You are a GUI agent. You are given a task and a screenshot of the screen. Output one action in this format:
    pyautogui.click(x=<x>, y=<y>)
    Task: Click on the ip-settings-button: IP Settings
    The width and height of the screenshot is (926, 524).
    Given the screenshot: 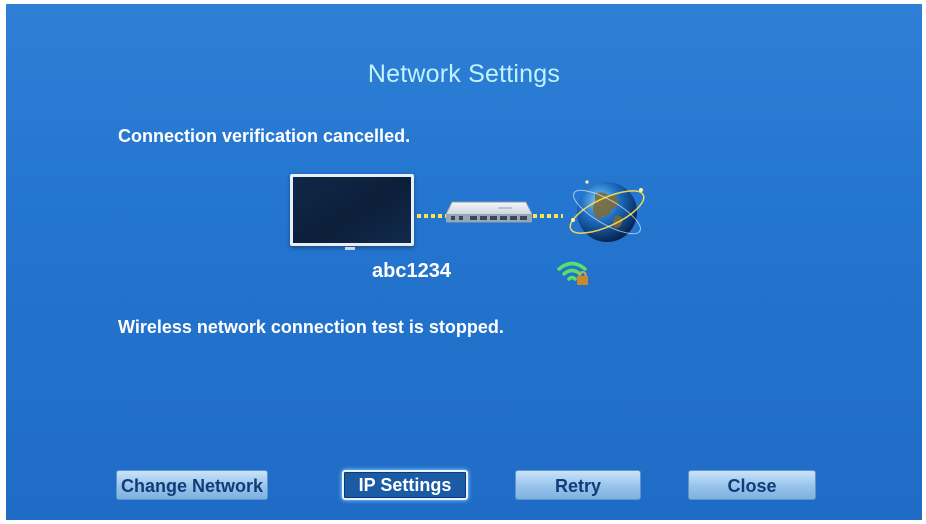 What is the action you would take?
    pyautogui.click(x=405, y=485)
    